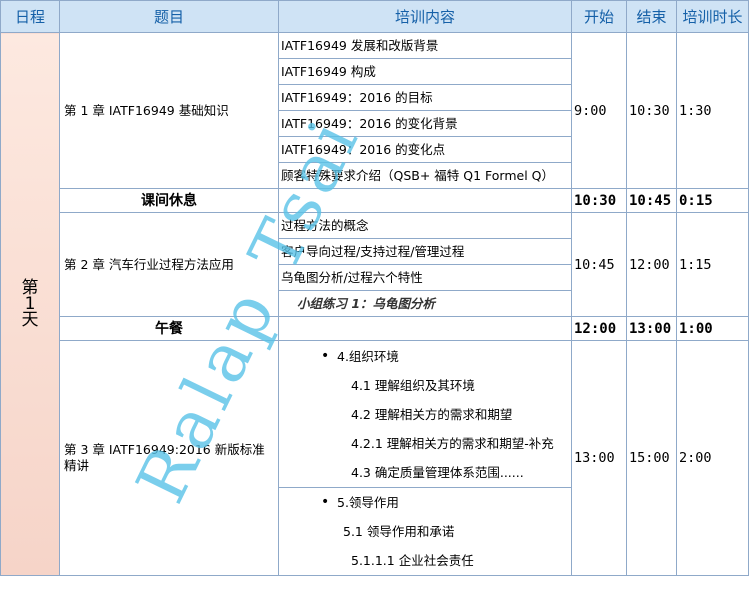 The height and width of the screenshot is (590, 752). What do you see at coordinates (651, 264) in the screenshot?
I see `ch2-end: 12:00` at bounding box center [651, 264].